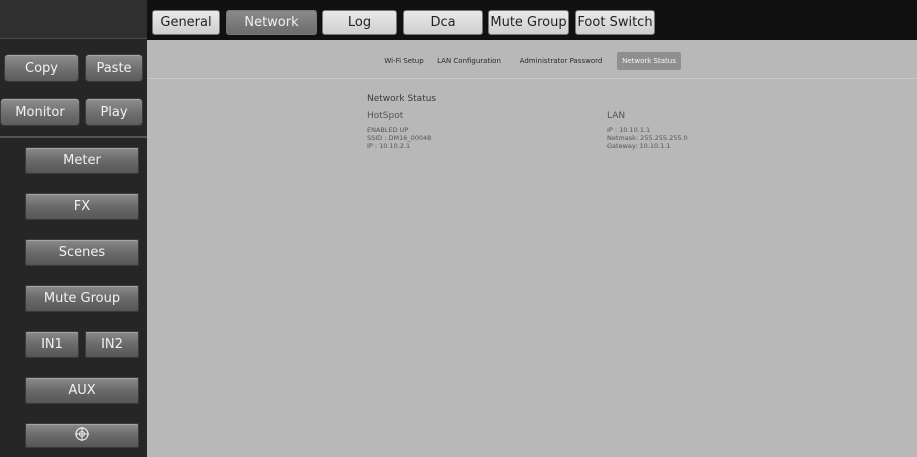 The width and height of the screenshot is (917, 457). Describe the element at coordinates (114, 68) in the screenshot. I see `paste-button: Paste` at that location.